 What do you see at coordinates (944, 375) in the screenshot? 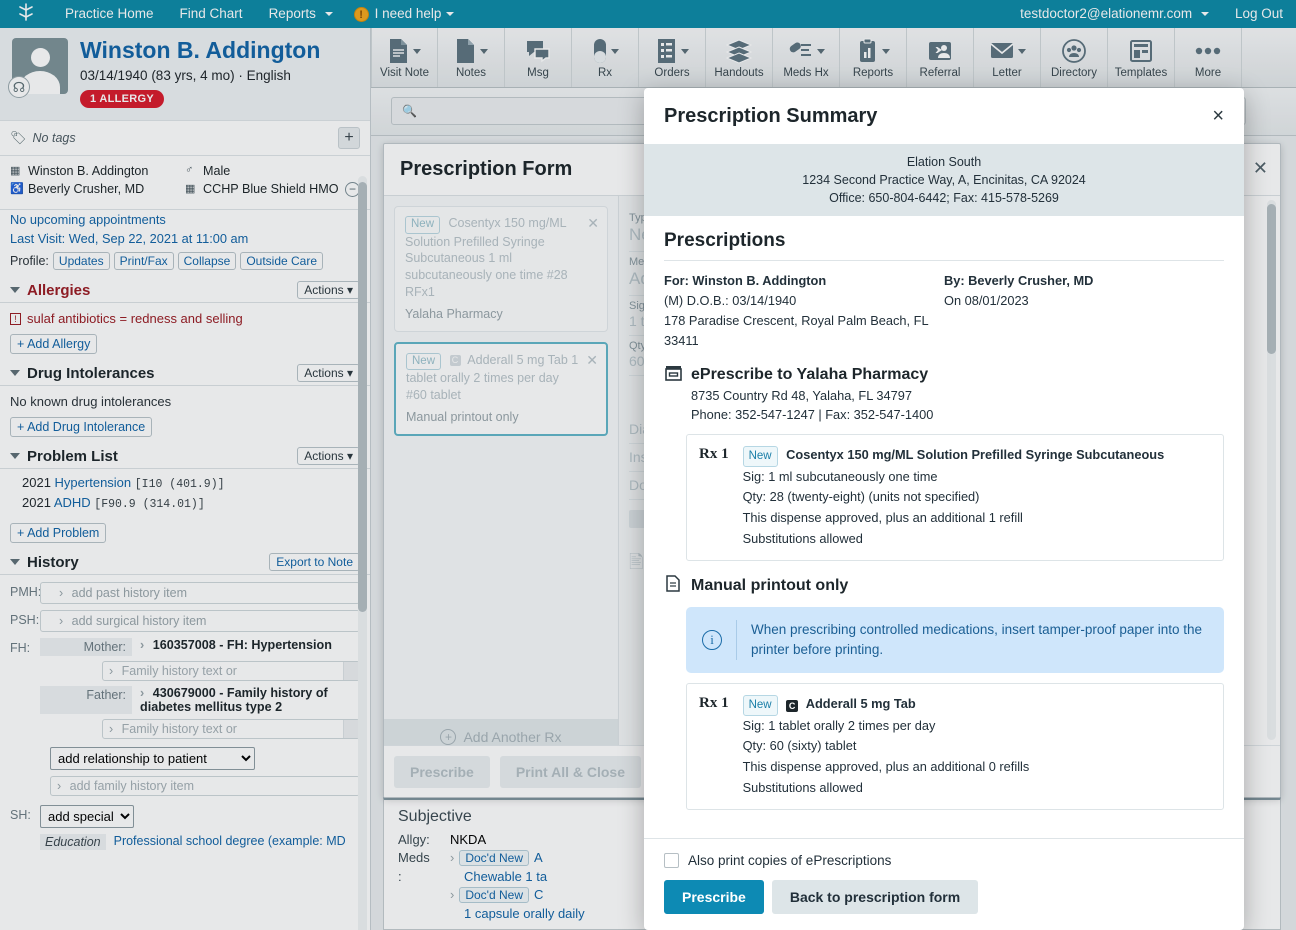
I see `eprescribe-section-header: ePrescribe to Yalaha Pharmacy` at bounding box center [944, 375].